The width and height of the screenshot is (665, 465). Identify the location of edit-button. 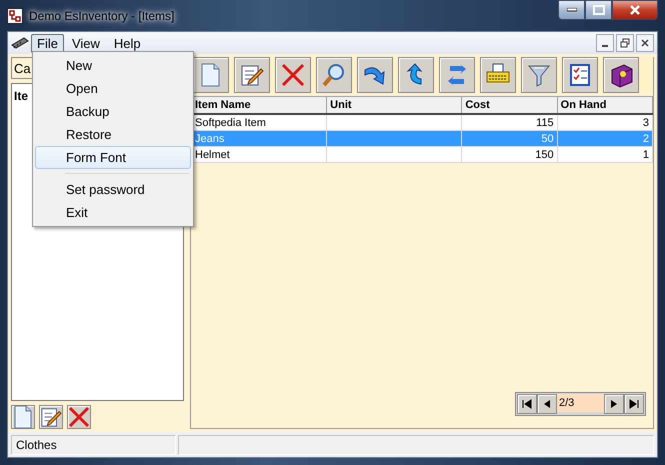
(51, 417).